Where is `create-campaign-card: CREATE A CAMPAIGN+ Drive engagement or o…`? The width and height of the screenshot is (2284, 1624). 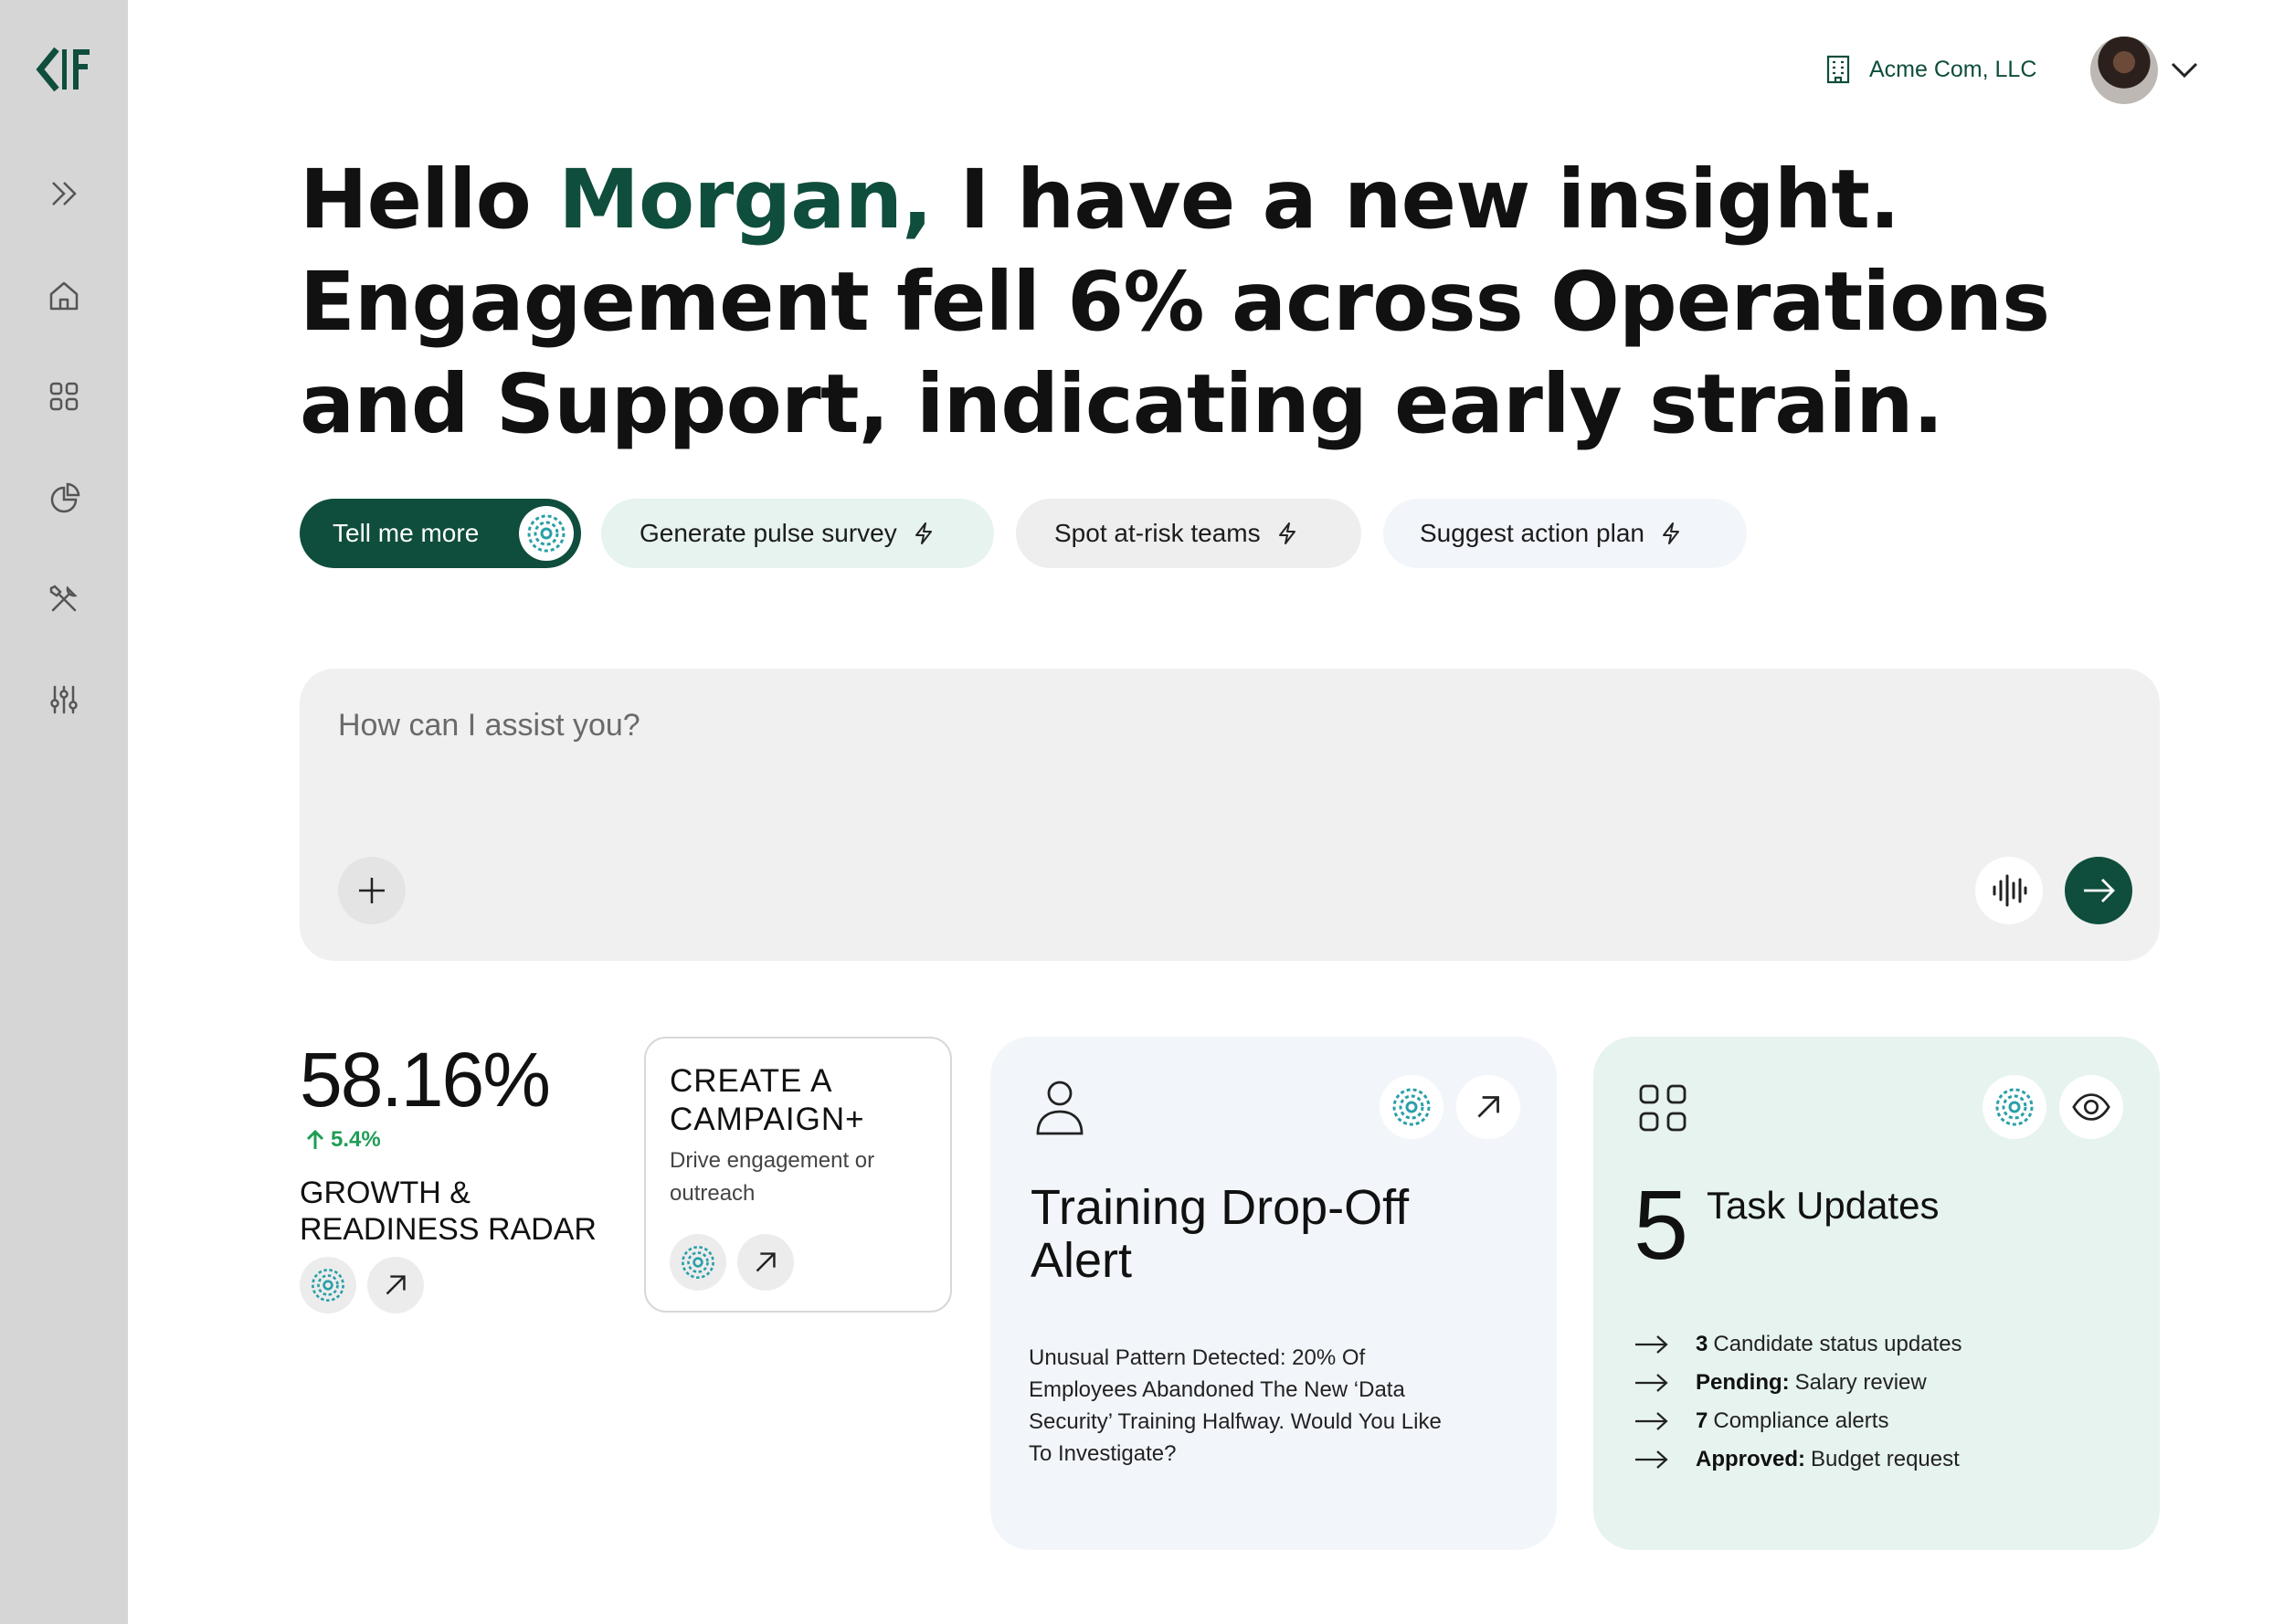 create-campaign-card: CREATE A CAMPAIGN+ Drive engagement or o… is located at coordinates (798, 1175).